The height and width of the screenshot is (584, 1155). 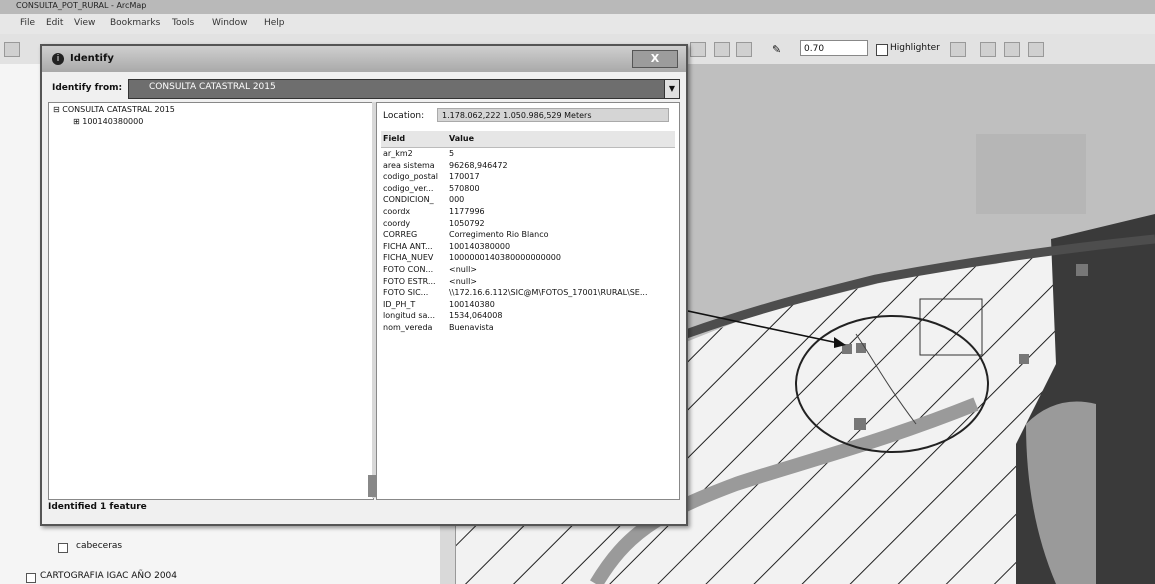 What do you see at coordinates (108, 576) in the screenshot?
I see `toc-item-cartografia: CARTOGRAFIA IGAC AÑO 2004` at bounding box center [108, 576].